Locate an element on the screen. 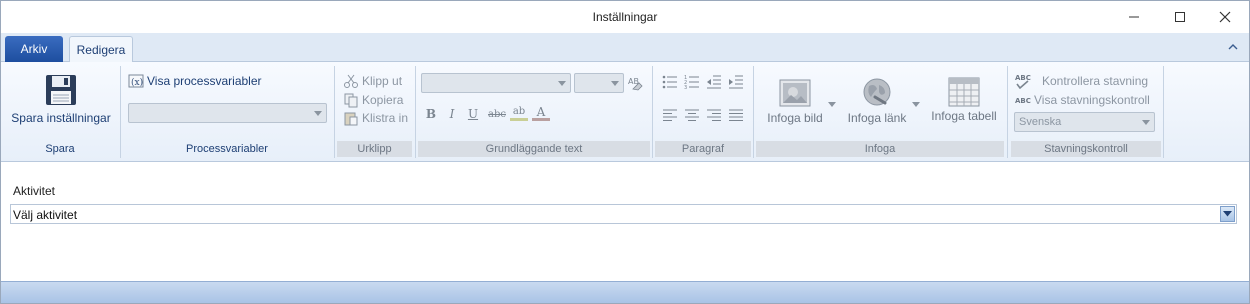 The height and width of the screenshot is (304, 1250). highlight-button: ab is located at coordinates (519, 113).